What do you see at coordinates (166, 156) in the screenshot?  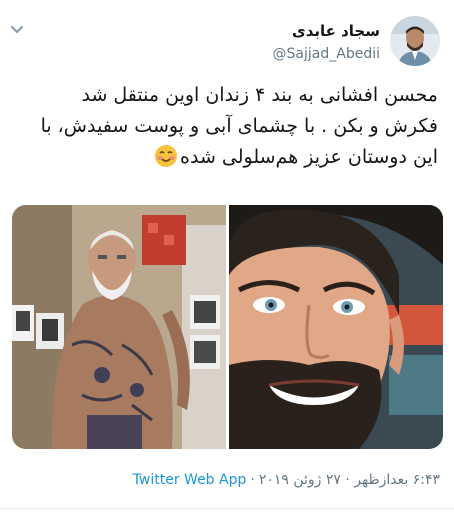 I see `smiling-face-icon` at bounding box center [166, 156].